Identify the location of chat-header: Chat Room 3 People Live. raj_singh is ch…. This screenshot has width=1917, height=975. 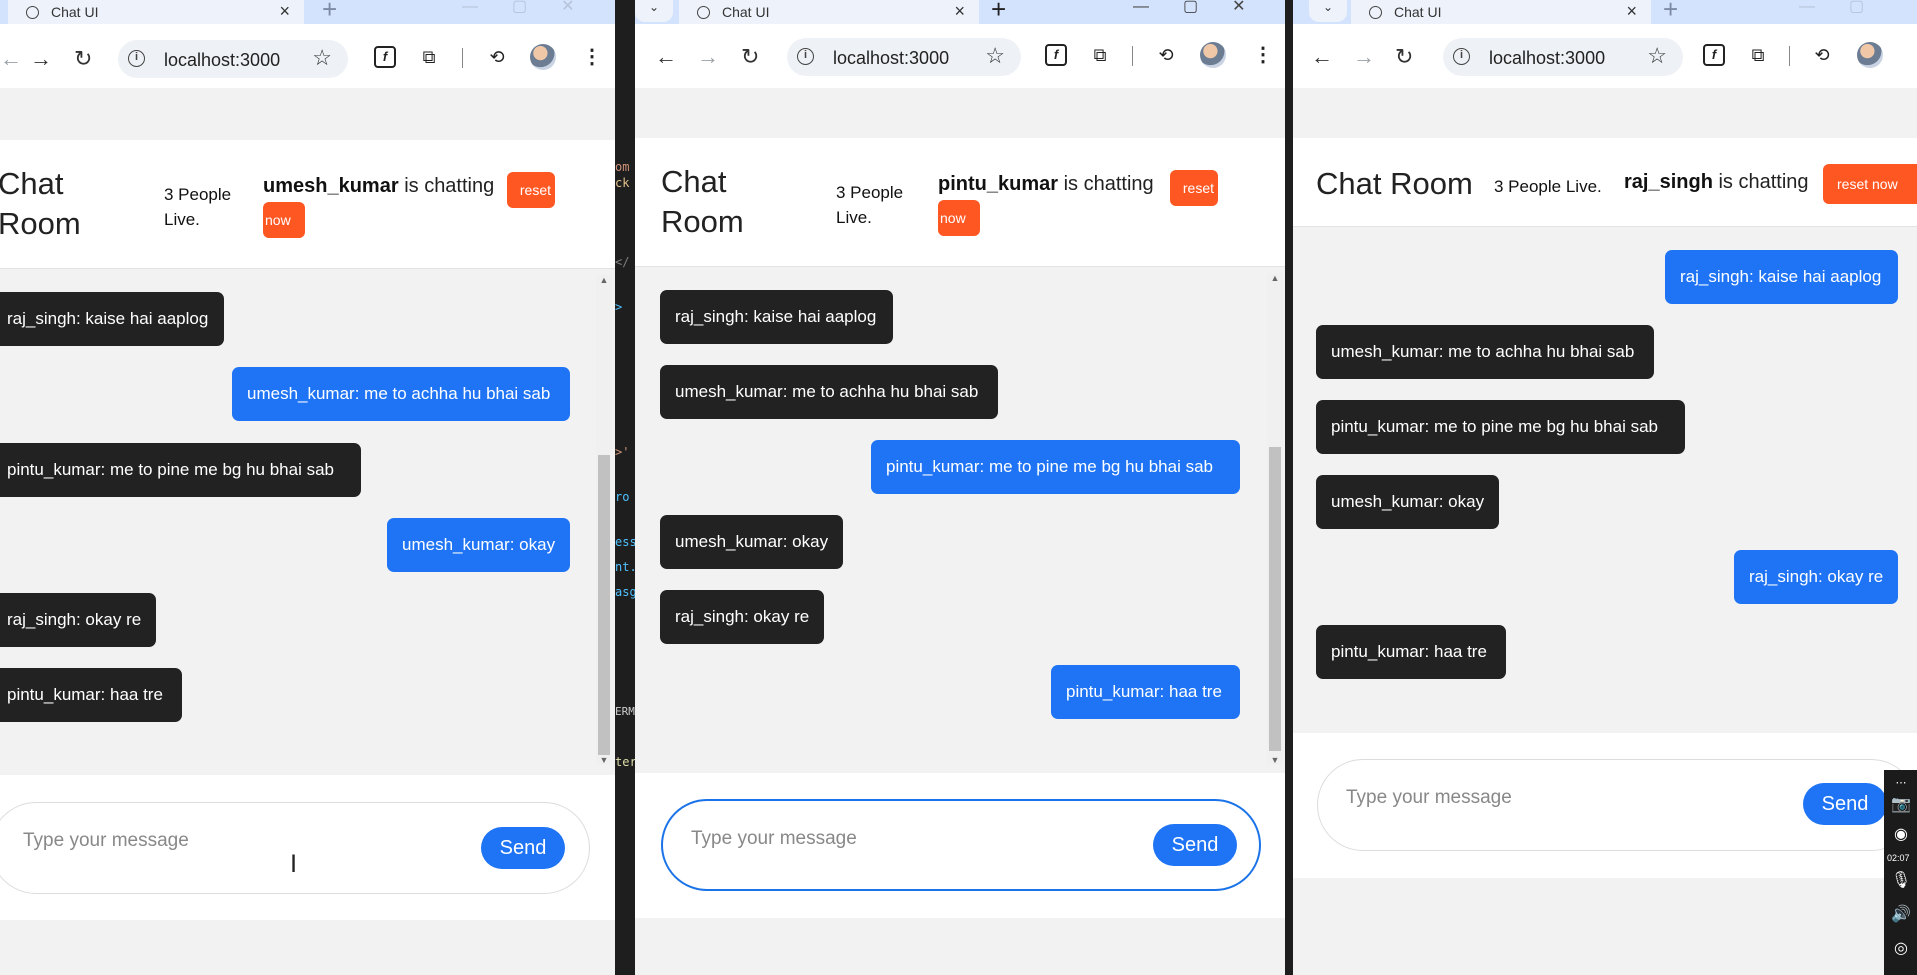
(1605, 182).